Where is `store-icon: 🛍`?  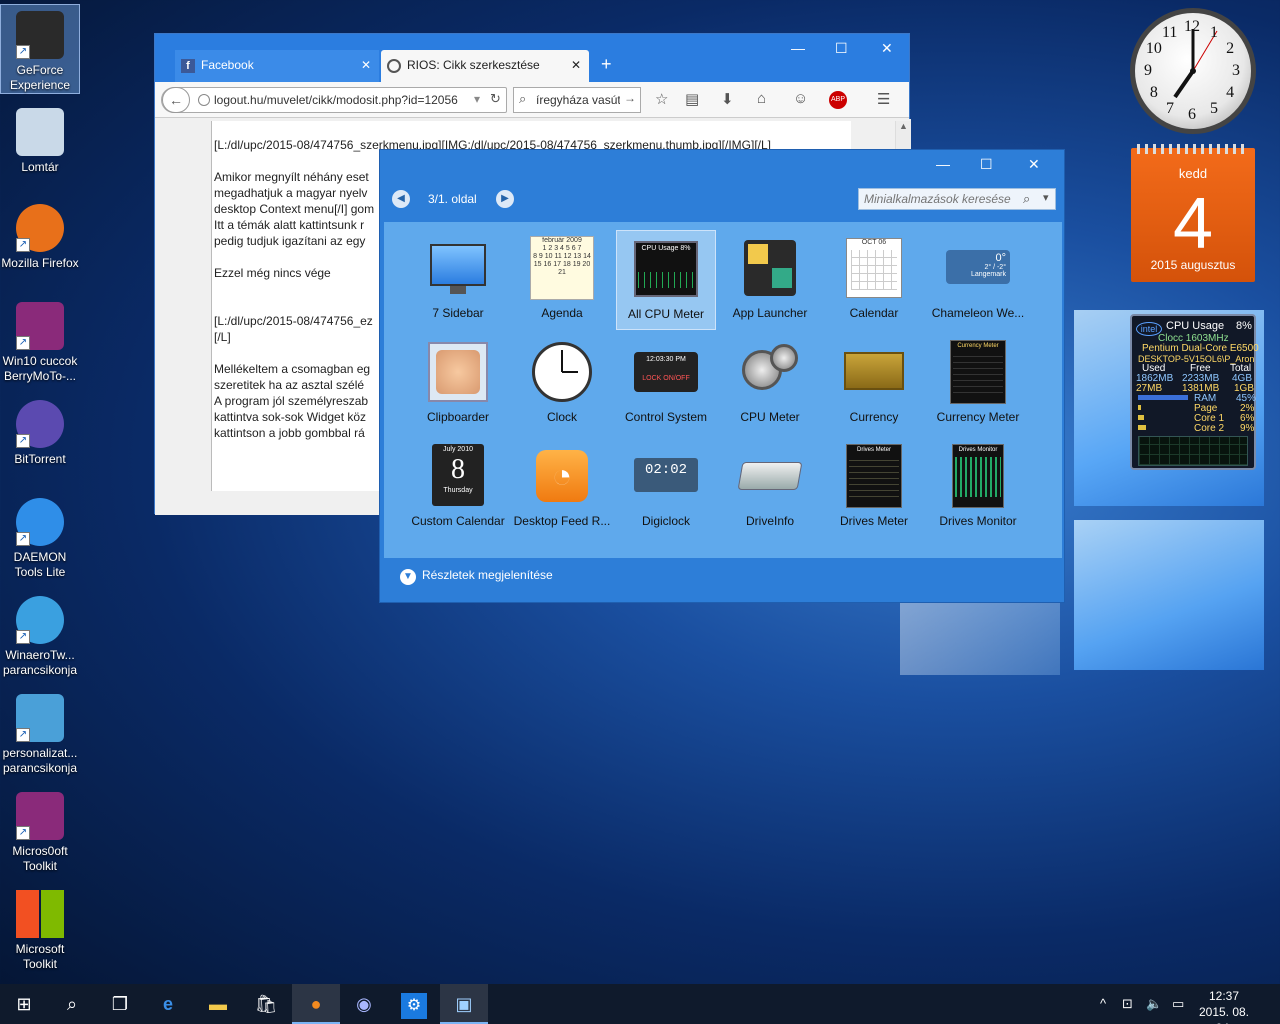
store-icon: 🛍 is located at coordinates (266, 1004).